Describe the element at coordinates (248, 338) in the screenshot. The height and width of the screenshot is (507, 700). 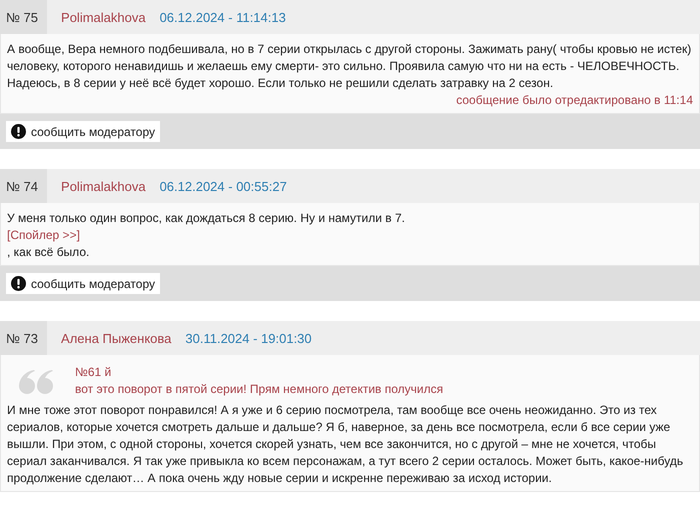
I see `comment-date: 30.11.2024 - 19:01:30` at that location.